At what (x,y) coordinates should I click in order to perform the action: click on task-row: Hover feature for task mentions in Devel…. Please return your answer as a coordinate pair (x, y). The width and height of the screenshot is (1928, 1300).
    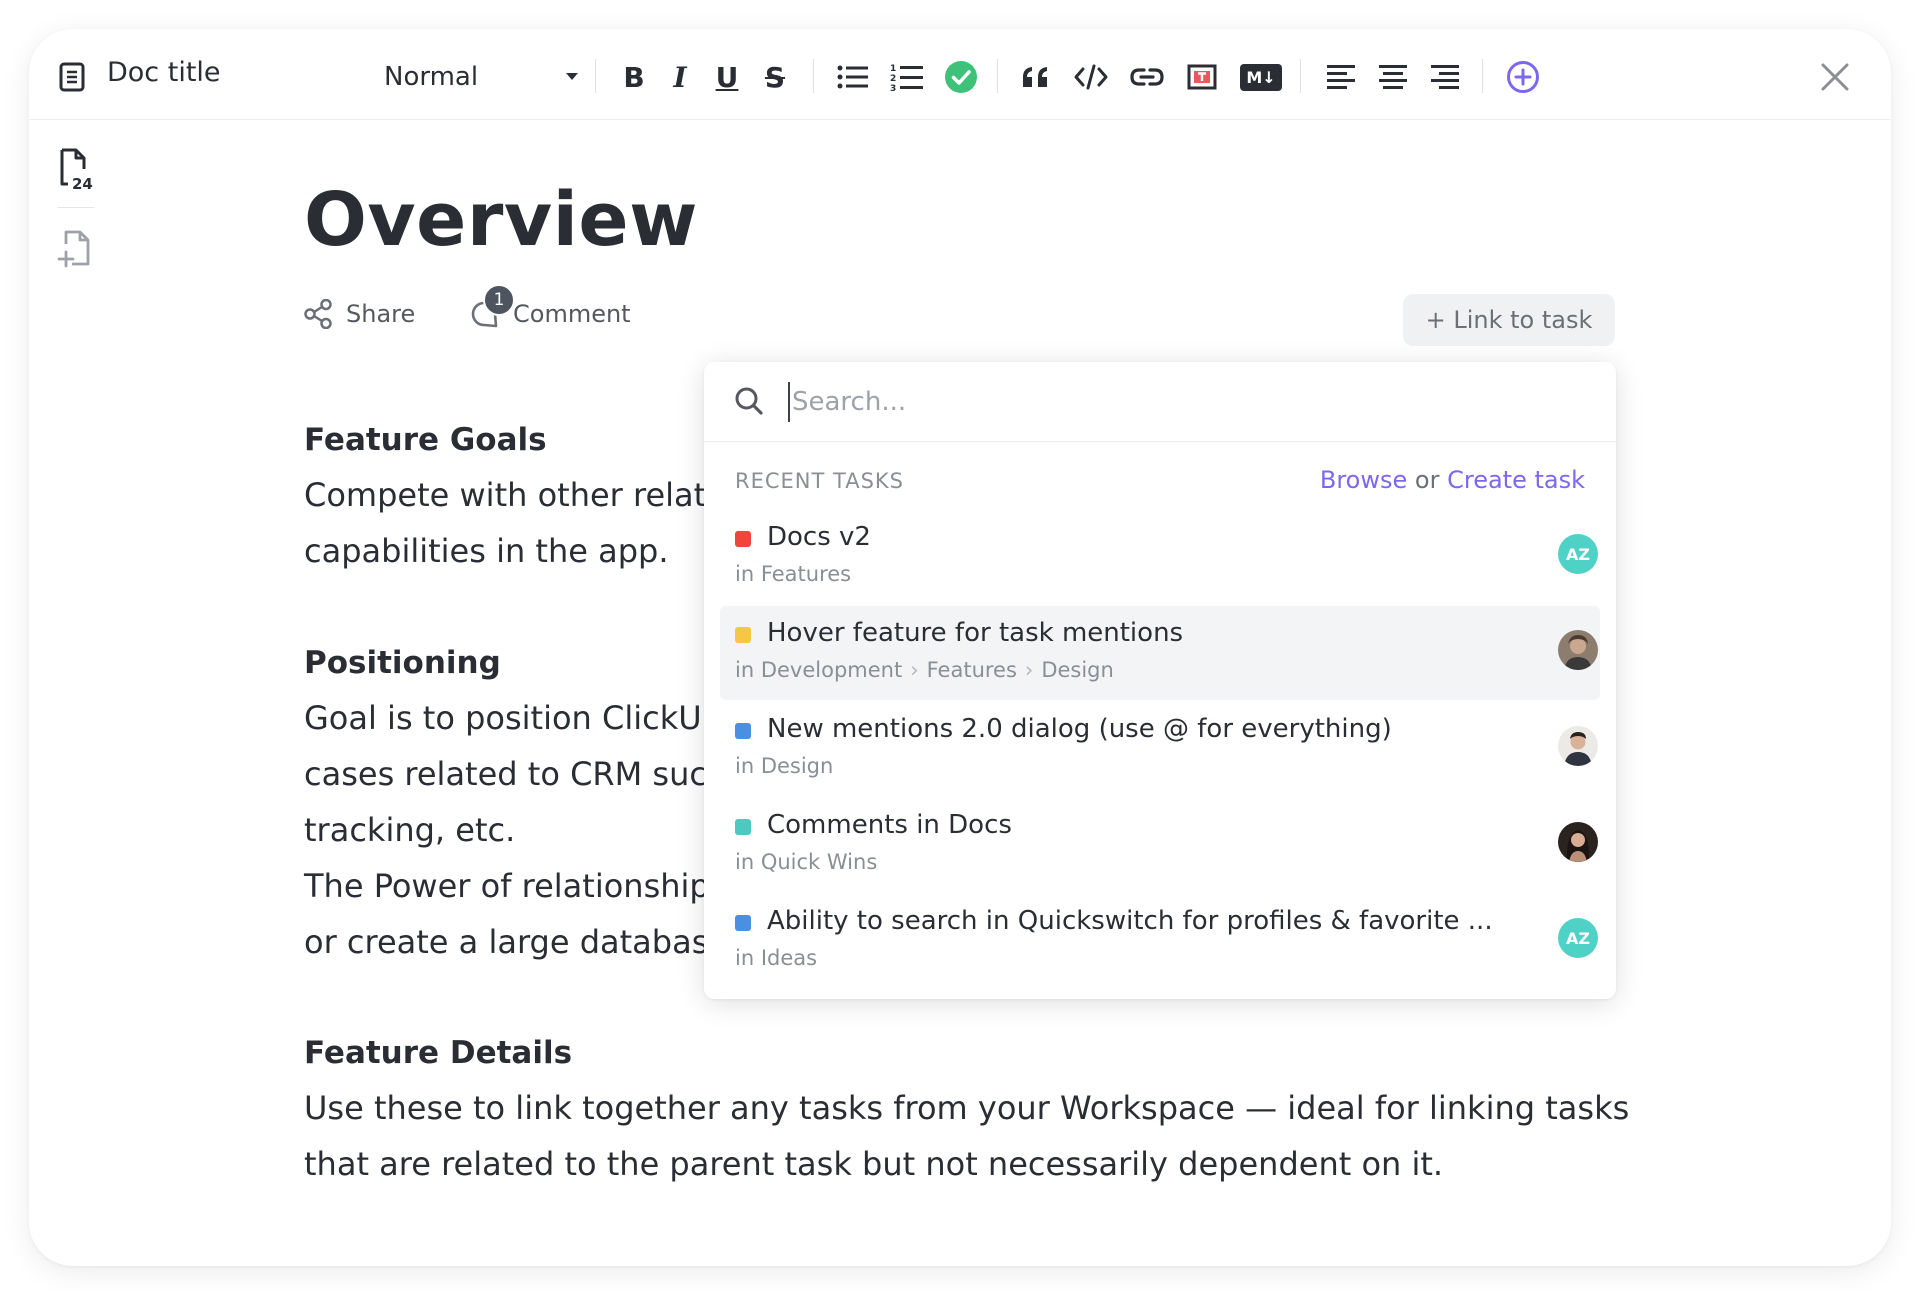
    Looking at the image, I should click on (1160, 653).